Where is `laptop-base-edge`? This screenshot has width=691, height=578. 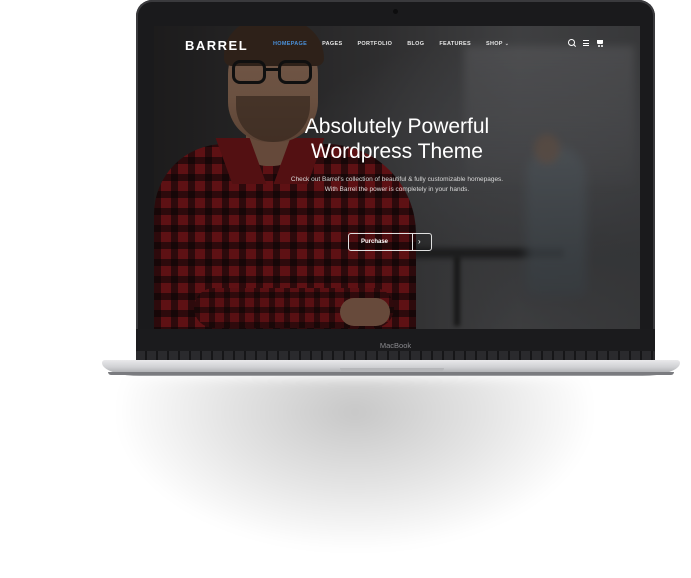
laptop-base-edge is located at coordinates (391, 373).